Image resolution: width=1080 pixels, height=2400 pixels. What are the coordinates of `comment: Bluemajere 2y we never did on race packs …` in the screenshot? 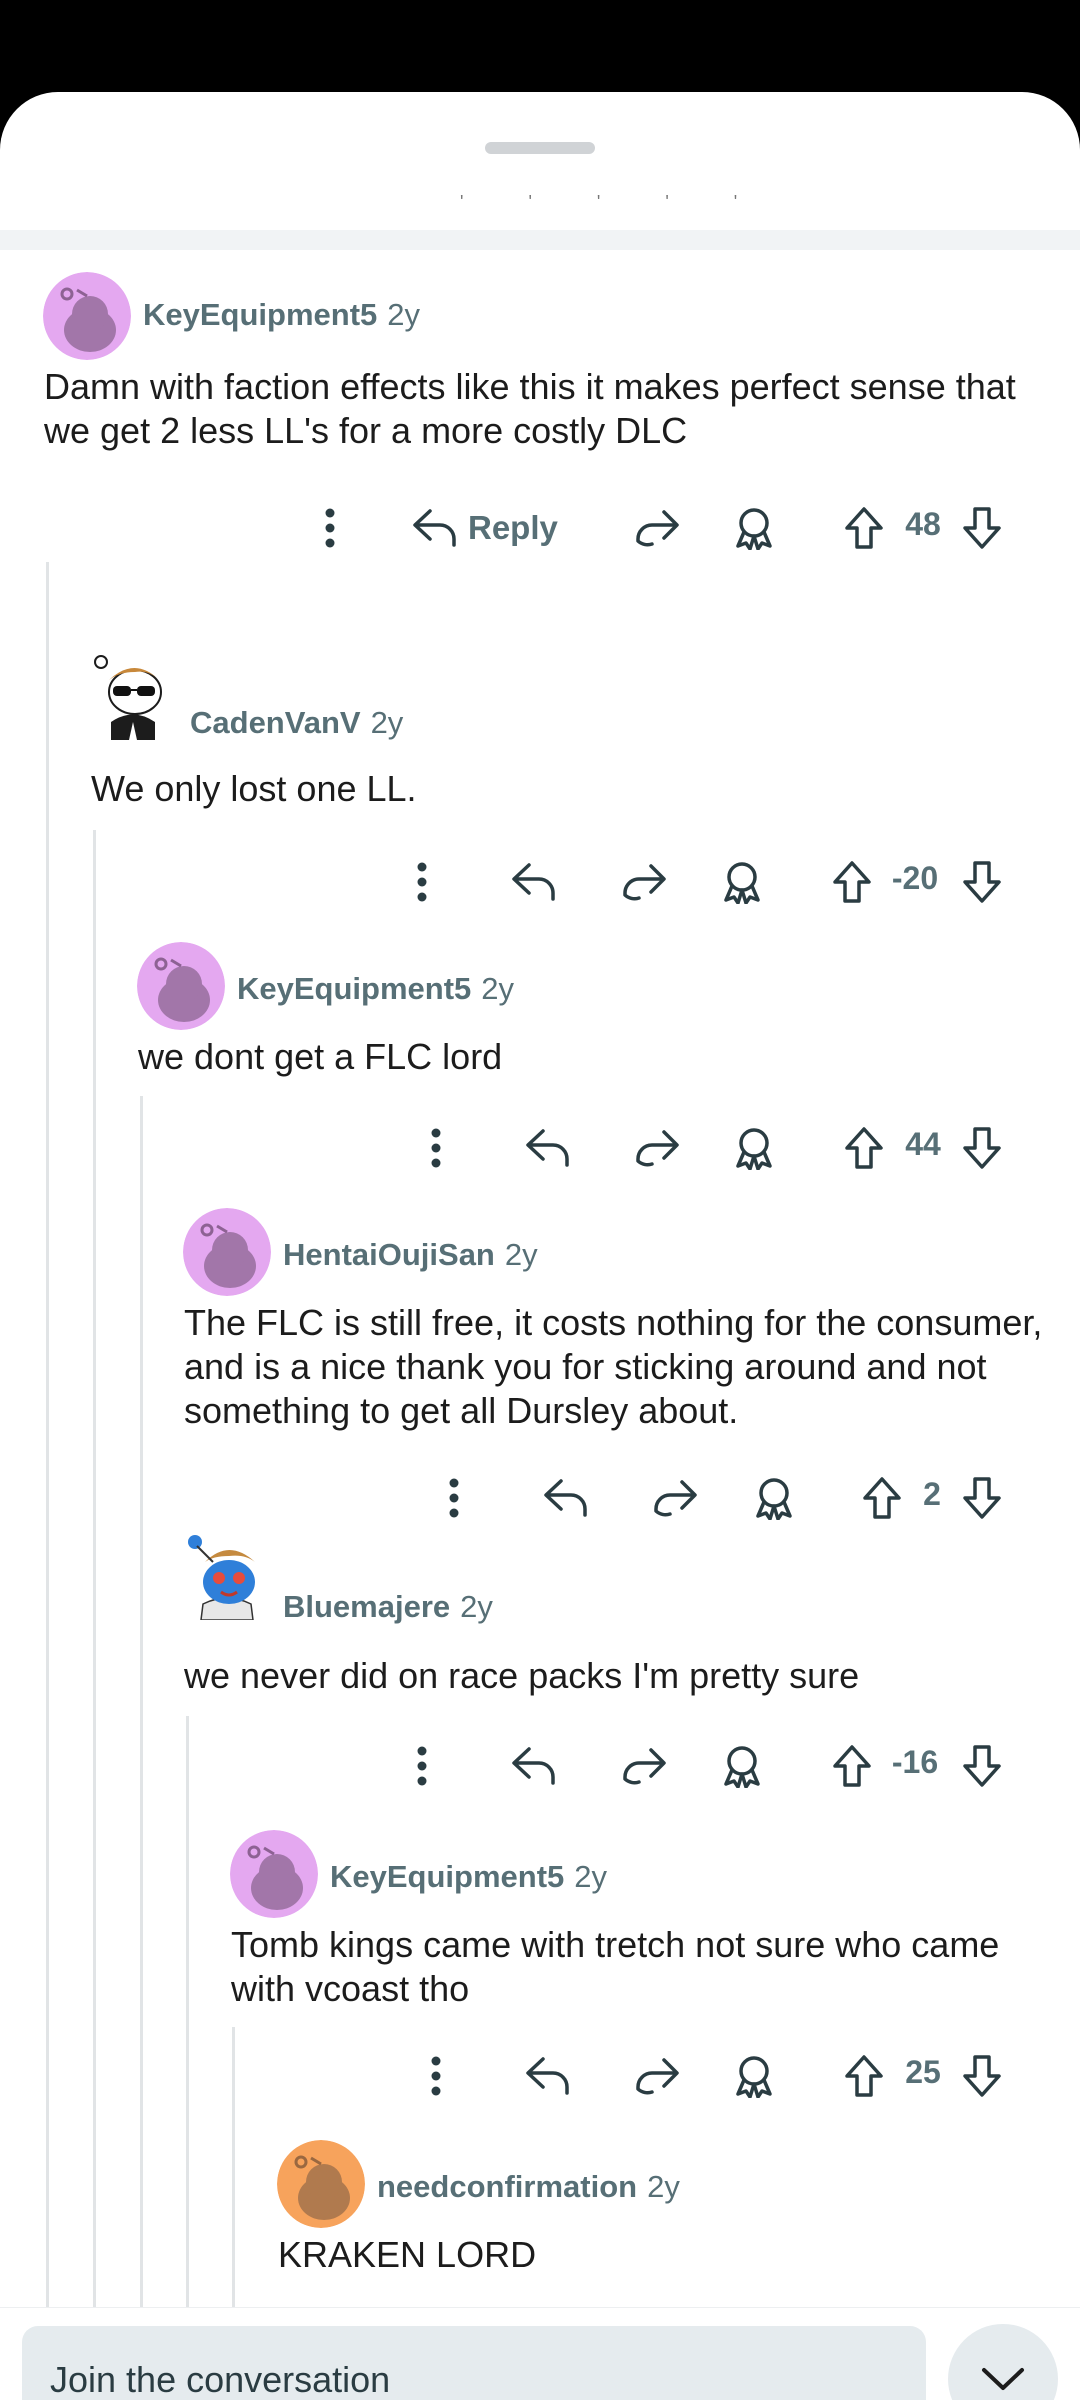 It's located at (540, 1660).